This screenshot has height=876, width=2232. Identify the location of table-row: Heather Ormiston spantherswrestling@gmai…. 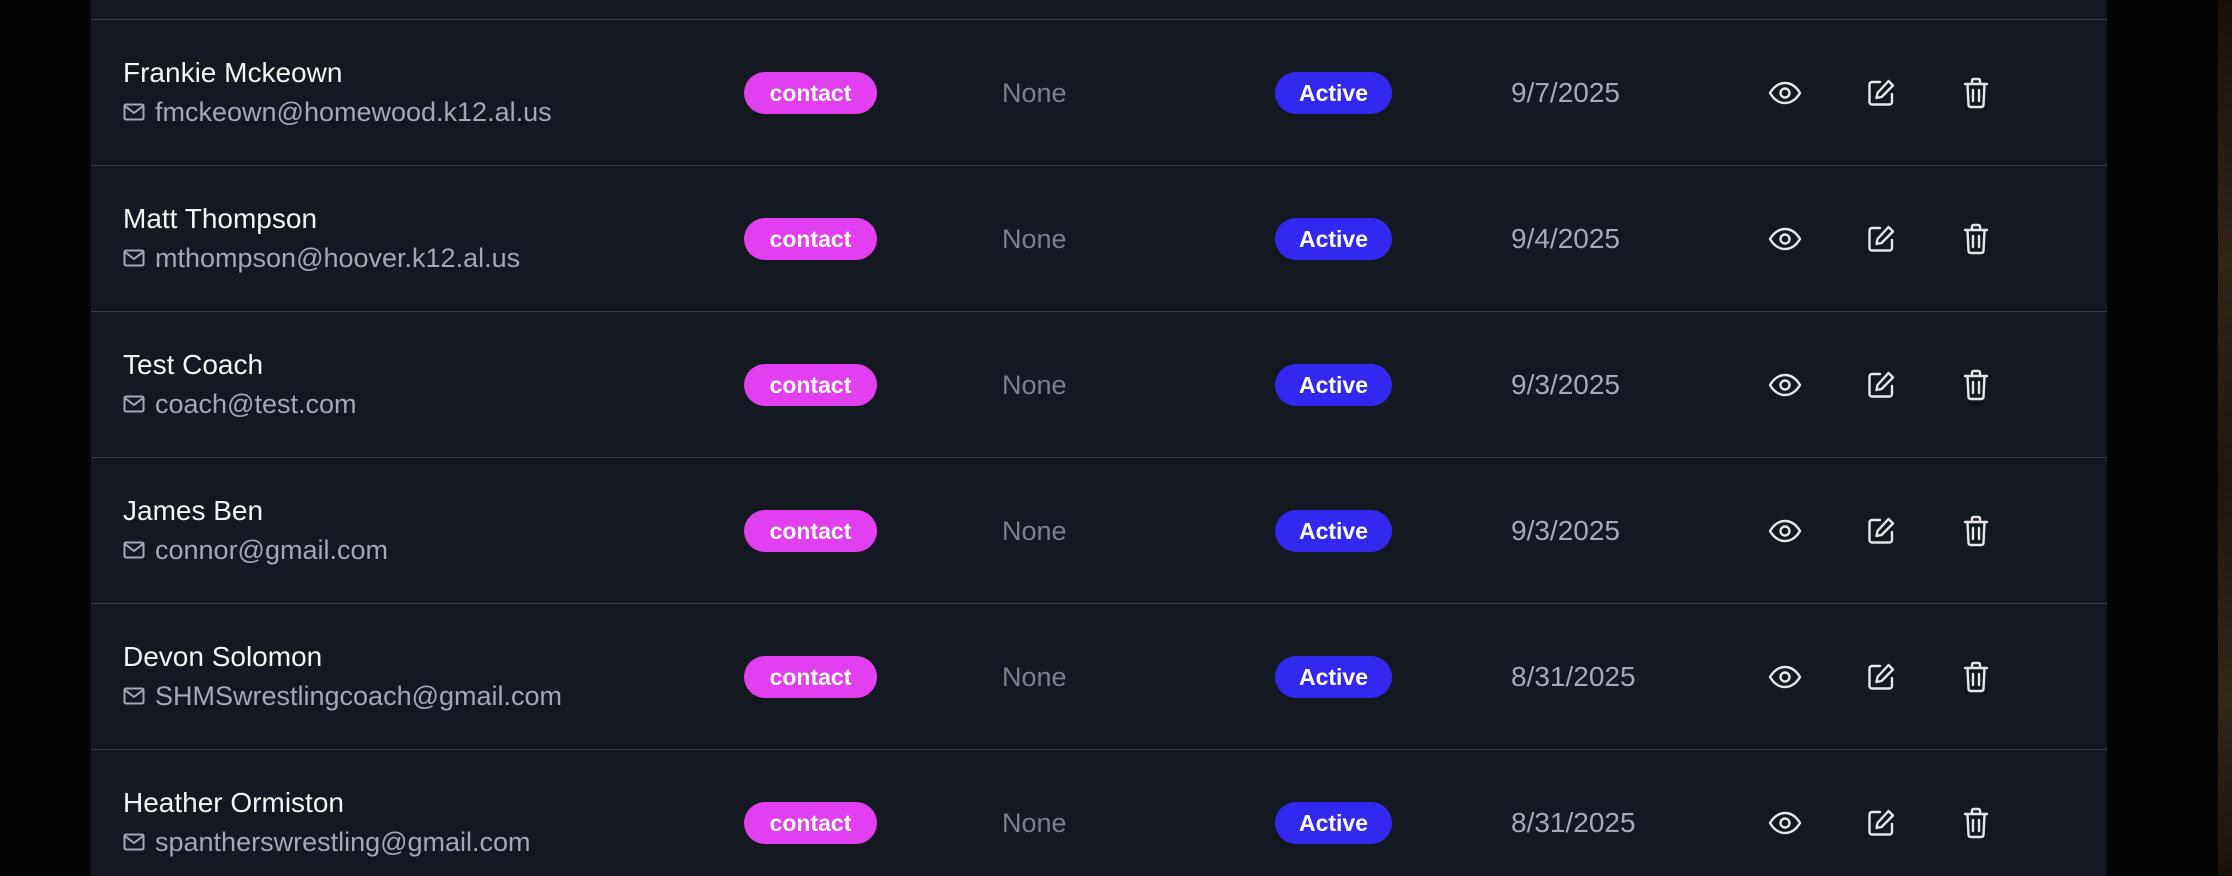
(1099, 813).